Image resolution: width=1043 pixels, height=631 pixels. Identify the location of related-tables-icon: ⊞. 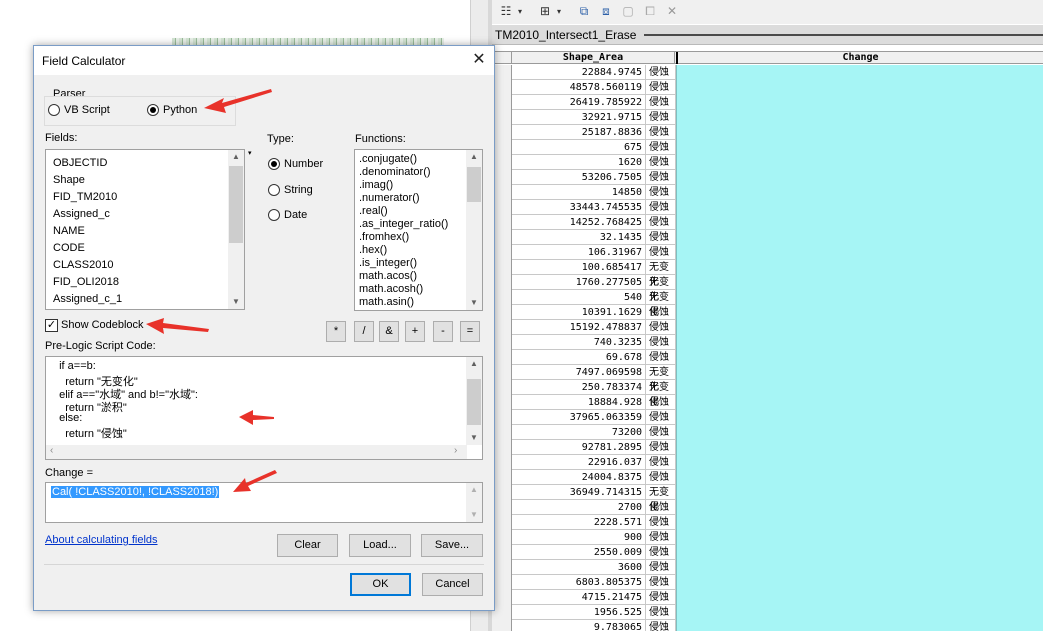
(545, 11).